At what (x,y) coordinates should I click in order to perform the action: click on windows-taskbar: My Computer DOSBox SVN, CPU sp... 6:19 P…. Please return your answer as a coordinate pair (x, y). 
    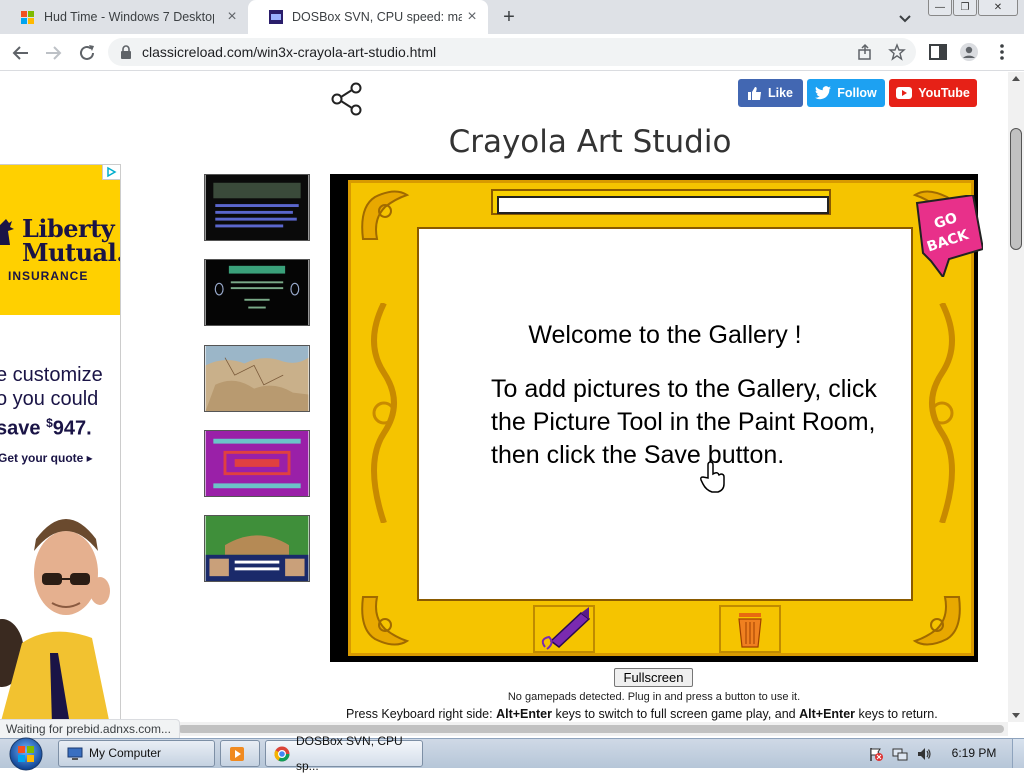
    Looking at the image, I should click on (512, 753).